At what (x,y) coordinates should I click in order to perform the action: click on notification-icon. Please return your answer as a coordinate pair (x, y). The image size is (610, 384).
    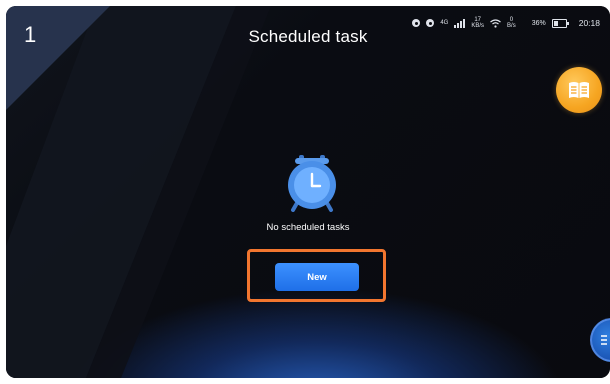
    Looking at the image, I should click on (416, 23).